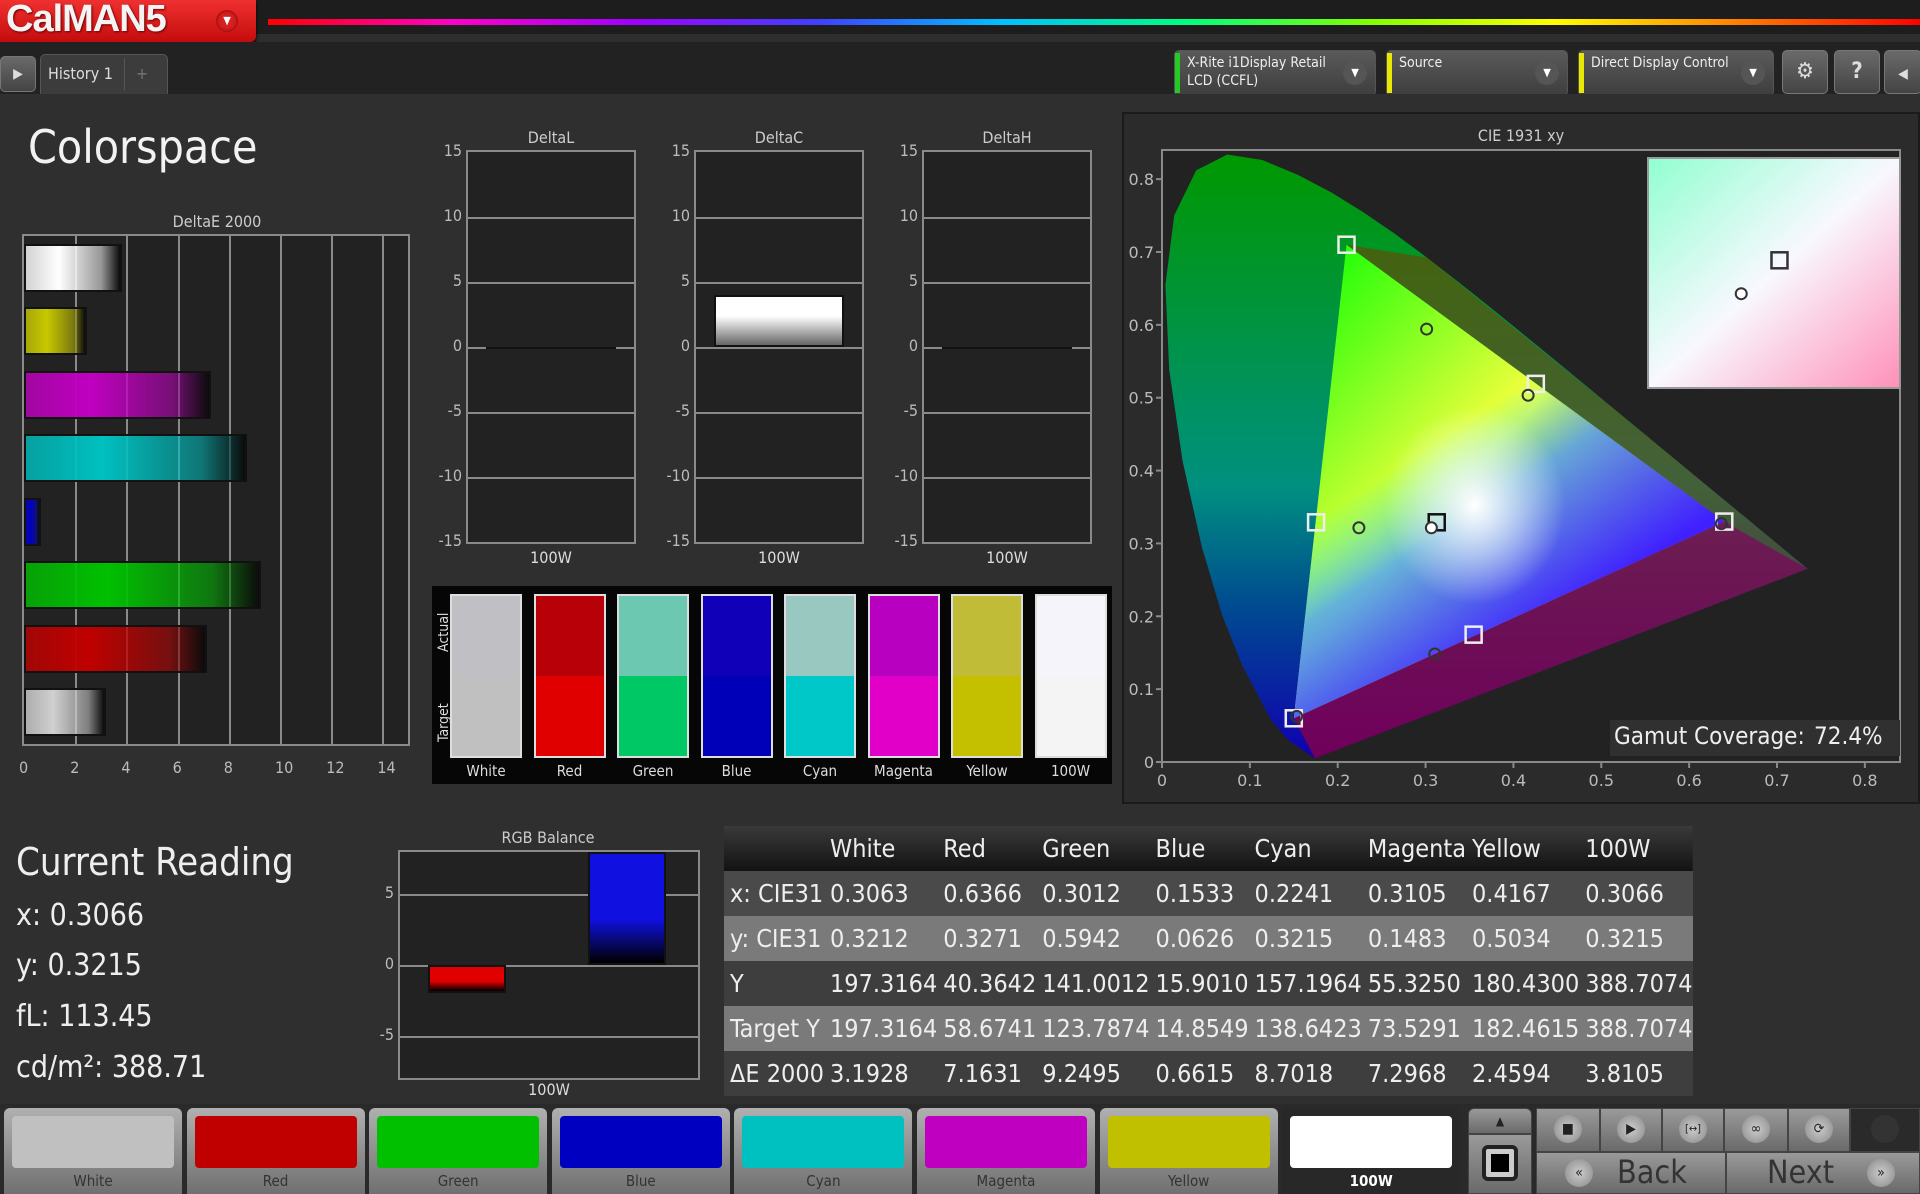 The image size is (1920, 1194). What do you see at coordinates (227, 21) in the screenshot?
I see `chevron-down-icon: ▼` at bounding box center [227, 21].